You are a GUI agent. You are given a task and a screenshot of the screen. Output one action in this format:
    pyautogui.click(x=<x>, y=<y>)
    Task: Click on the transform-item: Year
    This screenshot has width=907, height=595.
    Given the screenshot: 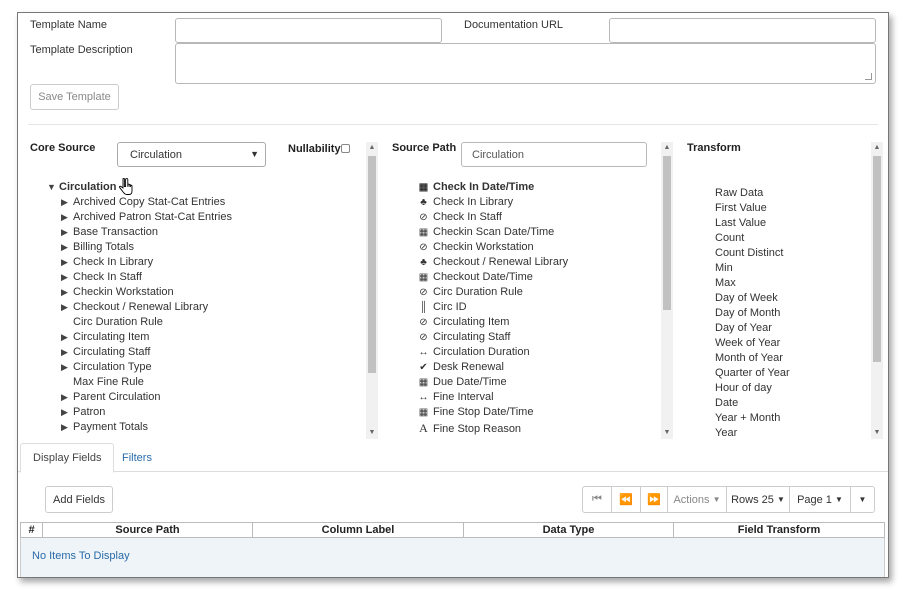 What is the action you would take?
    pyautogui.click(x=726, y=433)
    